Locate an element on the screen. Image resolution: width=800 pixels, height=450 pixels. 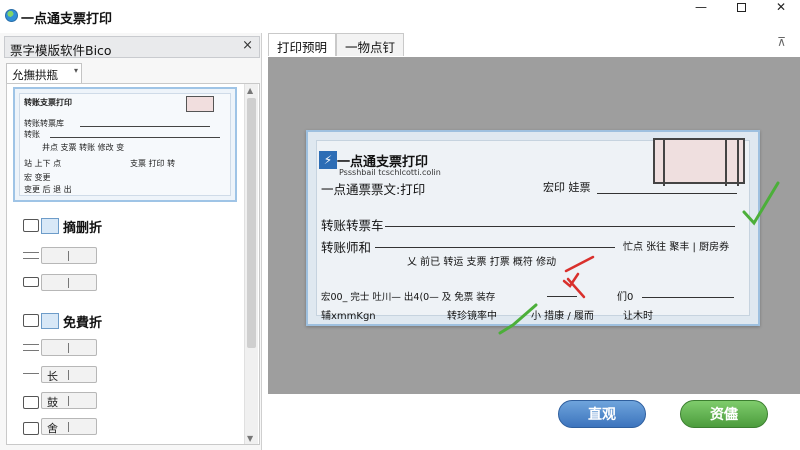
template-row-label: 摘删折 is located at coordinates (83, 228).